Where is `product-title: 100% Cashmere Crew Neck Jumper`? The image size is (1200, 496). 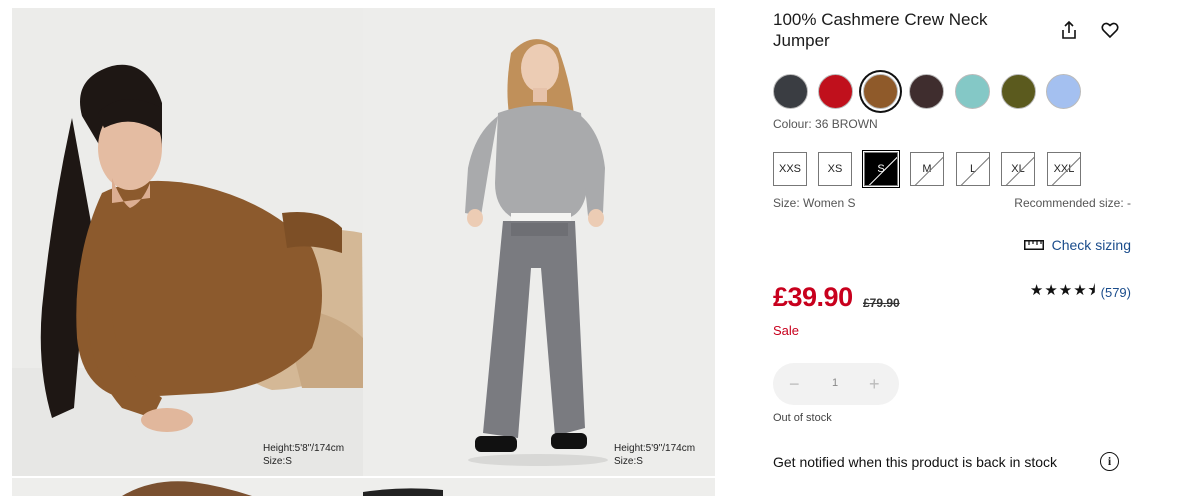 product-title: 100% Cashmere Crew Neck Jumper is located at coordinates (880, 30).